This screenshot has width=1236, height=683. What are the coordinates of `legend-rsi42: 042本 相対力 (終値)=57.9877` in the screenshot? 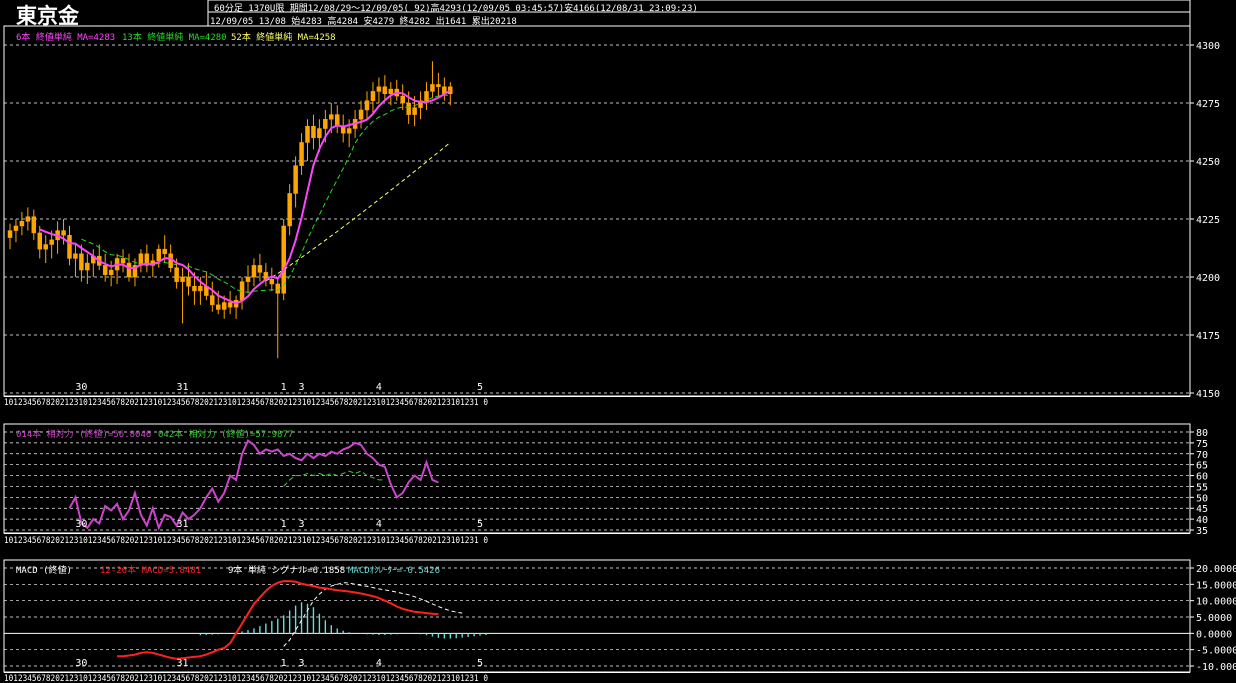 It's located at (226, 435).